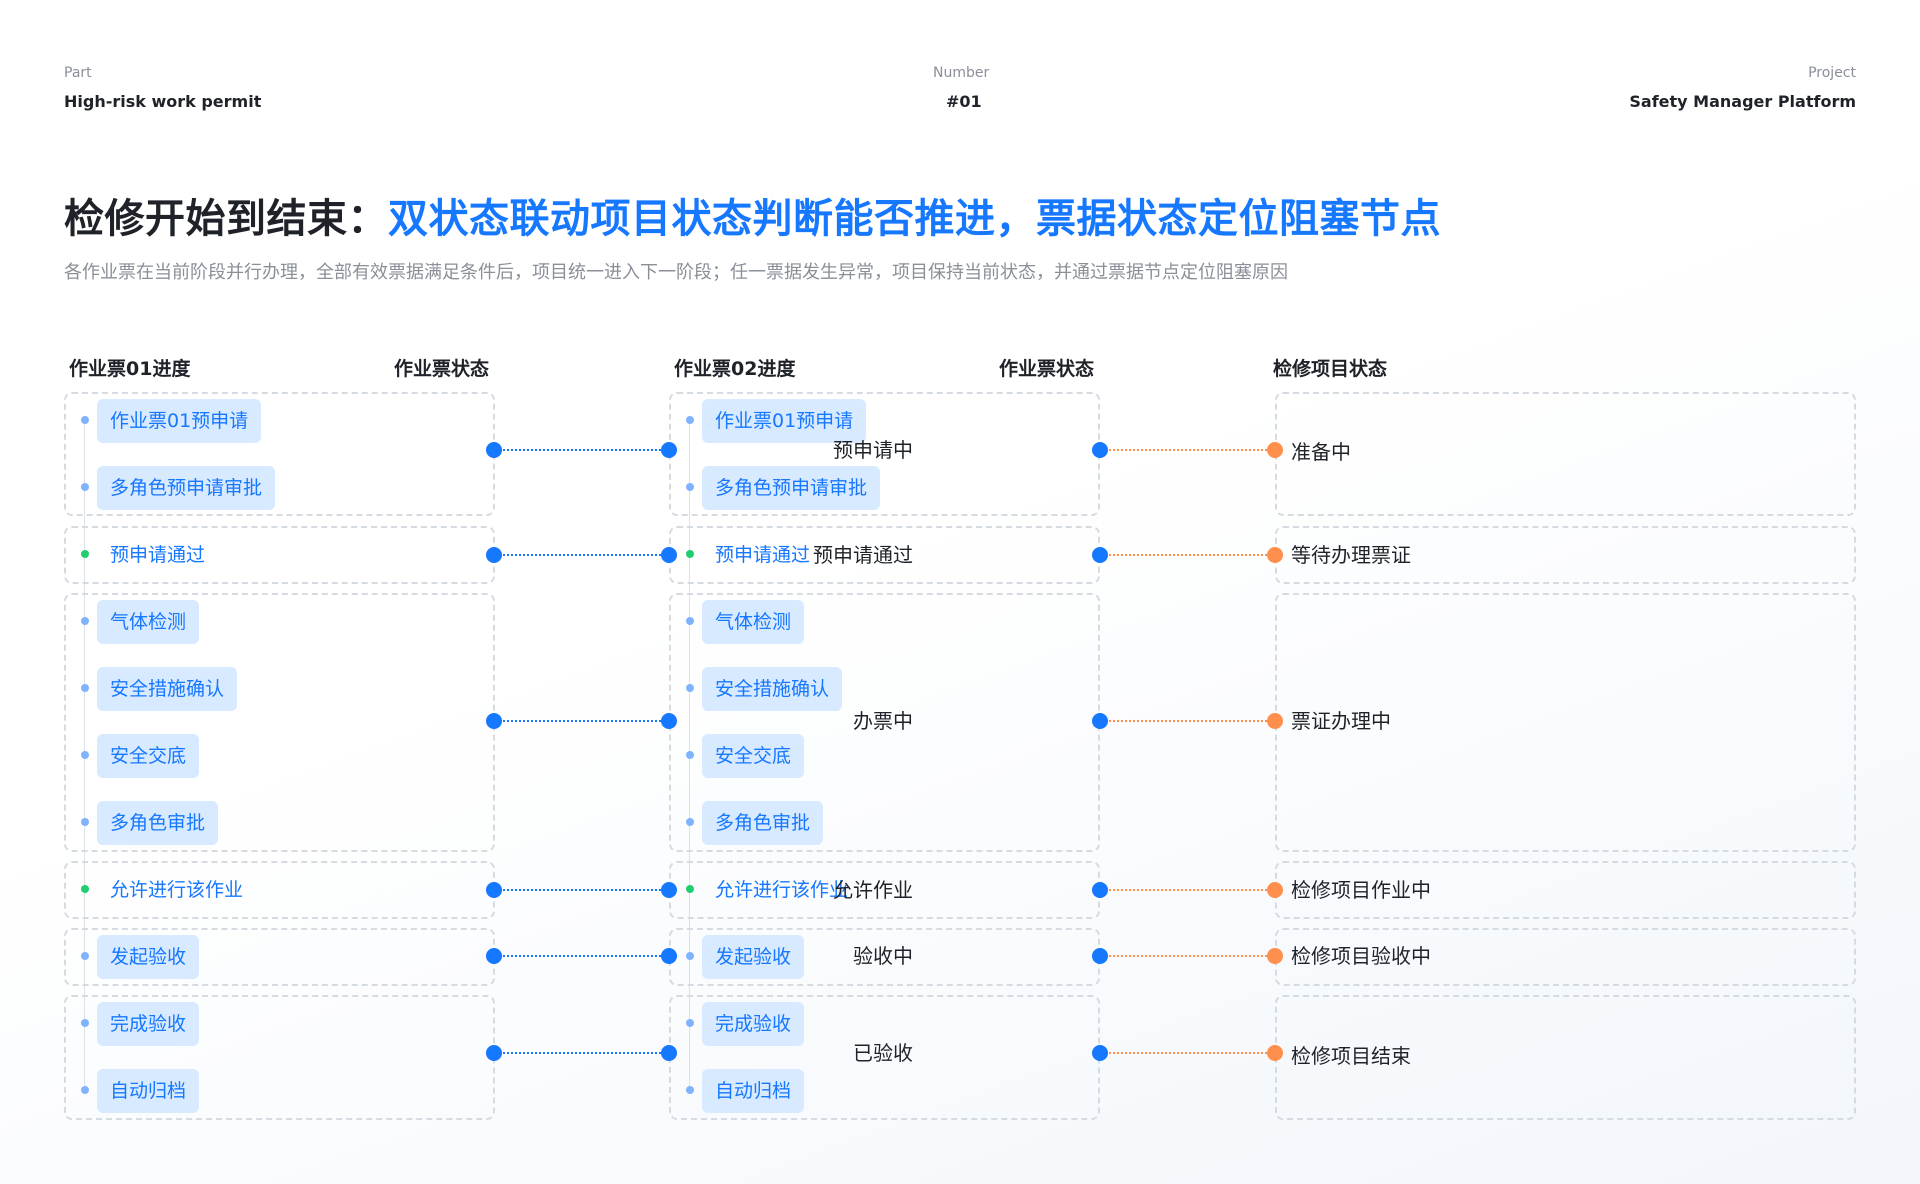  I want to click on ticket-status-label: 办票中, so click(883, 721).